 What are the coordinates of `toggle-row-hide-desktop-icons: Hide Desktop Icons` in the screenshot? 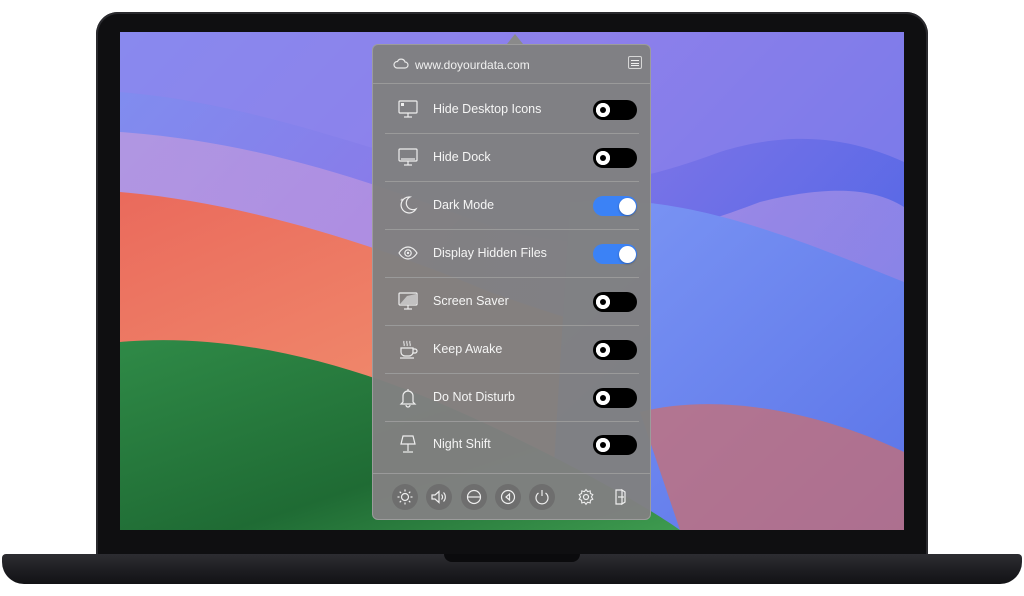 It's located at (517, 110).